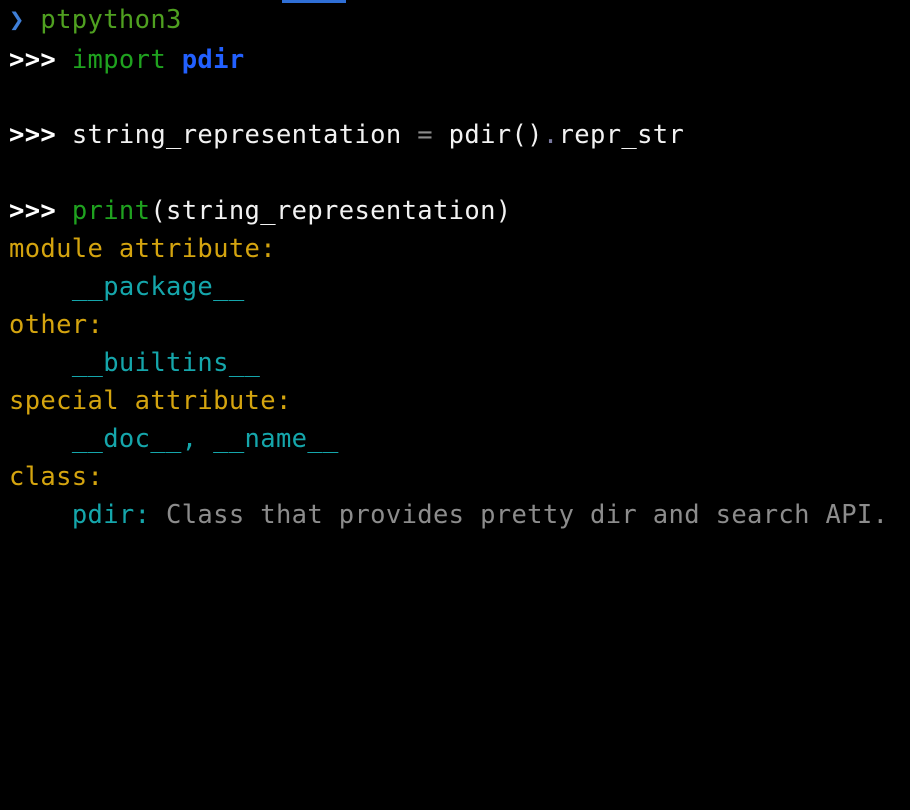  What do you see at coordinates (314, 1) in the screenshot?
I see `tab-indicator` at bounding box center [314, 1].